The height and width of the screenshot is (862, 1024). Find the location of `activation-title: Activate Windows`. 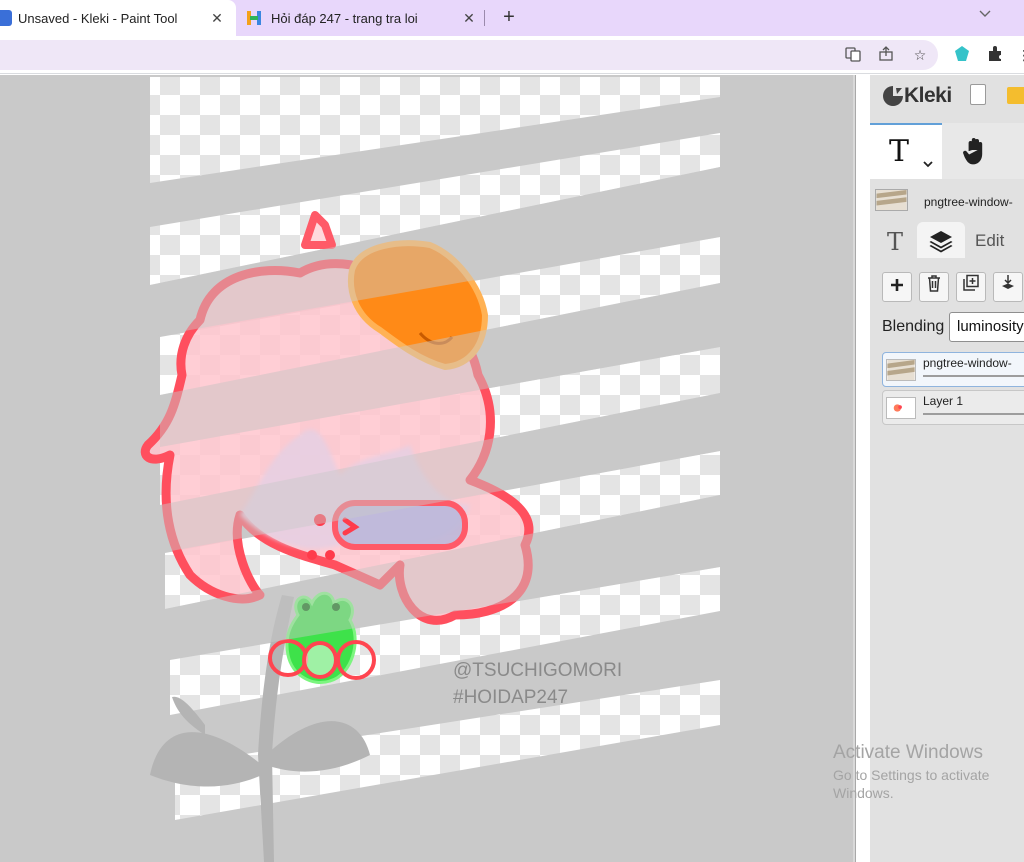

activation-title: Activate Windows is located at coordinates (908, 752).